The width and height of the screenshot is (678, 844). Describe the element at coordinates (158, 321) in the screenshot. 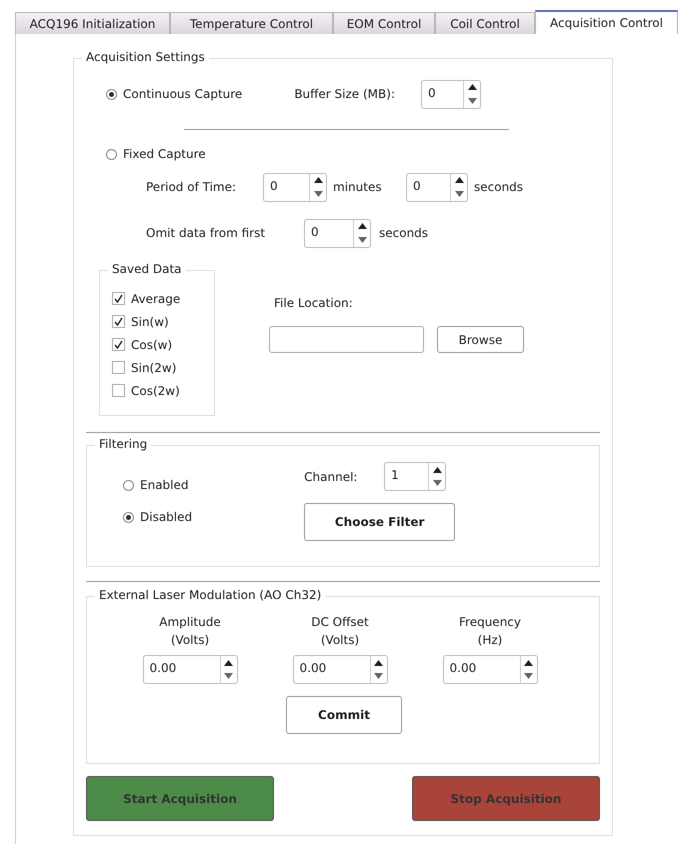

I see `checkbox: Sin(w)` at that location.